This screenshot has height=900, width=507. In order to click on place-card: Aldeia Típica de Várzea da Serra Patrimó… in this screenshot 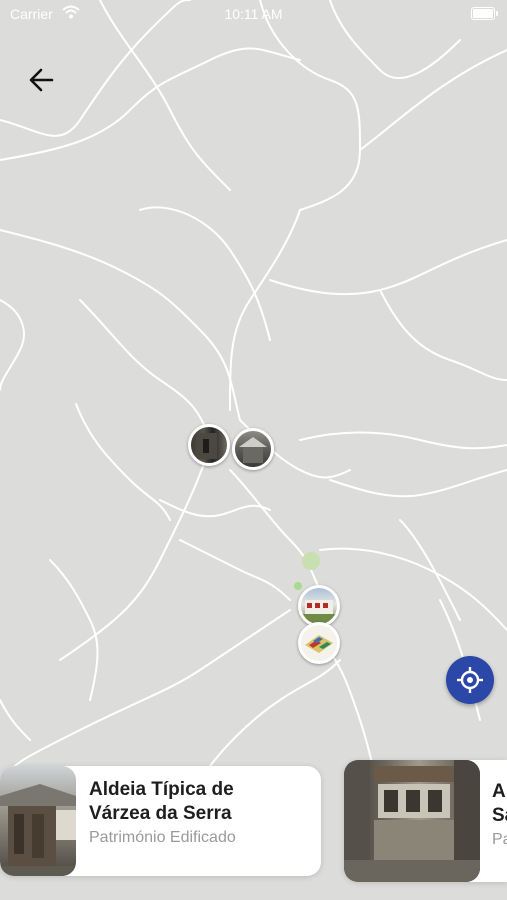, I will do `click(160, 821)`.